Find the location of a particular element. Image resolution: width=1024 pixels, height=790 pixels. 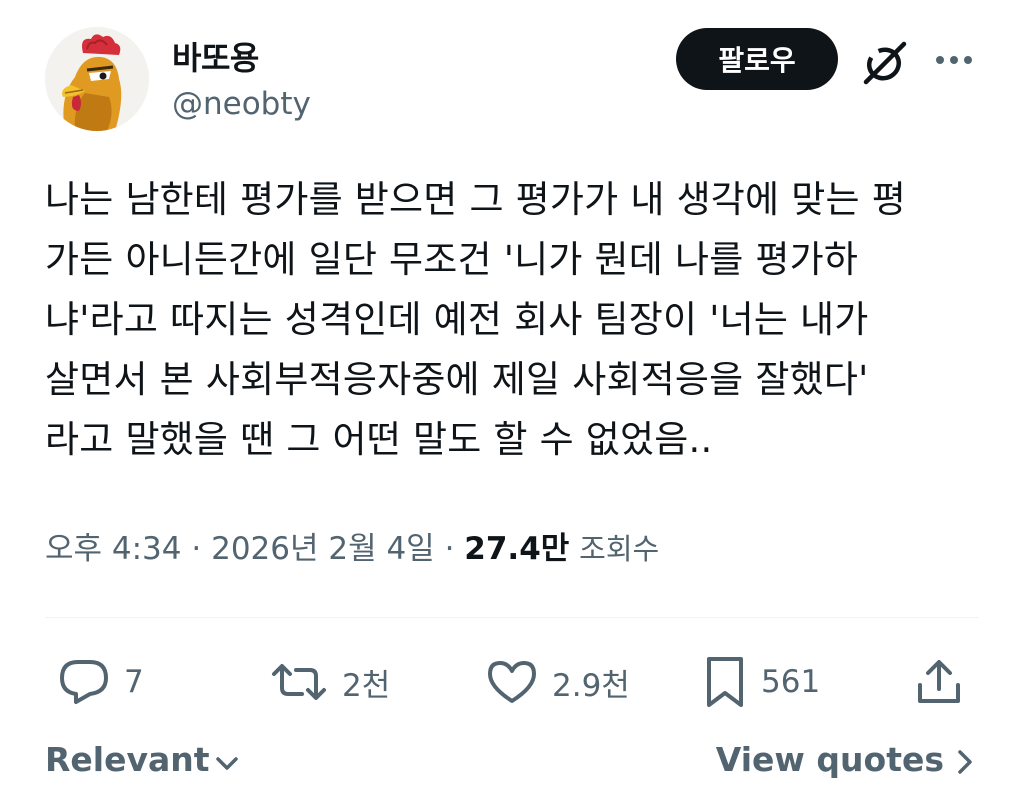

tweet-meta: 오후 4:34 · 2026년 2월 4일 · 27.4만 조회수 is located at coordinates (352, 545).